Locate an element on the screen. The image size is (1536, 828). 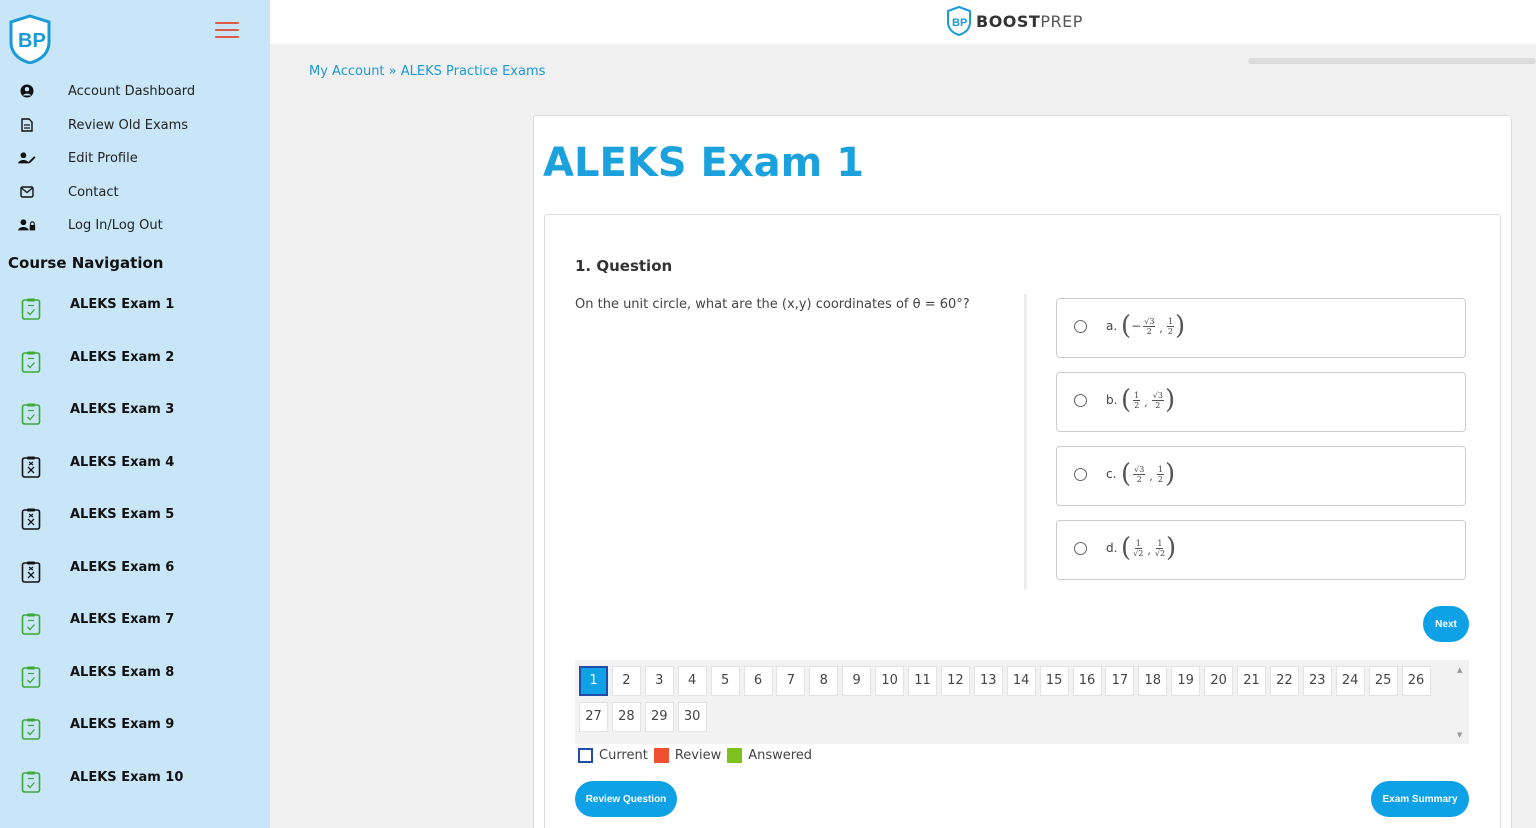
answer-option-b: b.(1 2, √3 2) is located at coordinates (1261, 402).